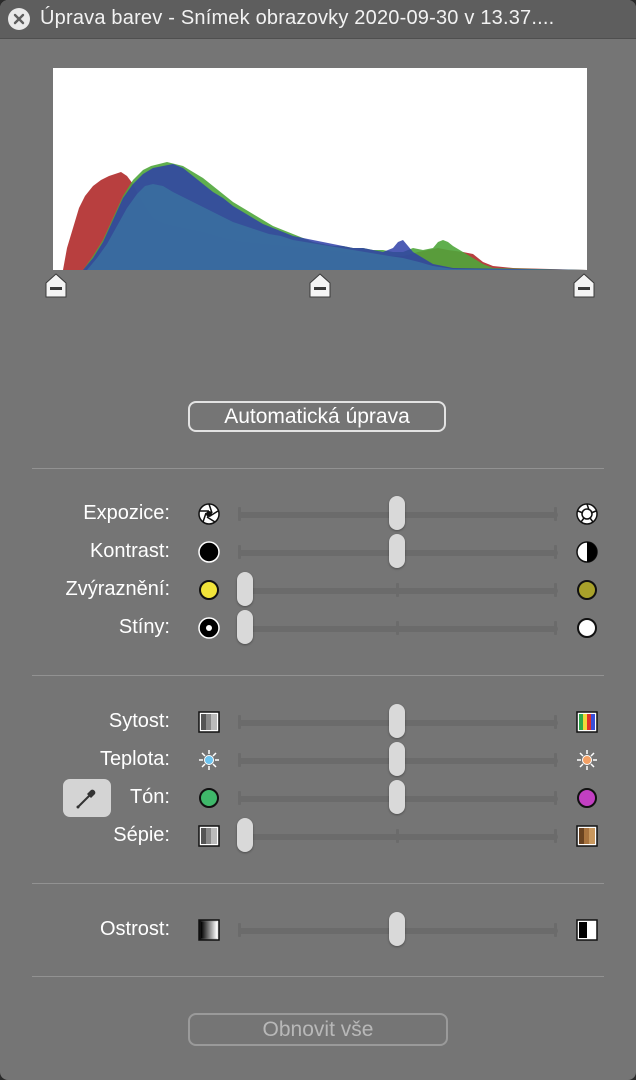  I want to click on soft-gradient-icon, so click(209, 930).